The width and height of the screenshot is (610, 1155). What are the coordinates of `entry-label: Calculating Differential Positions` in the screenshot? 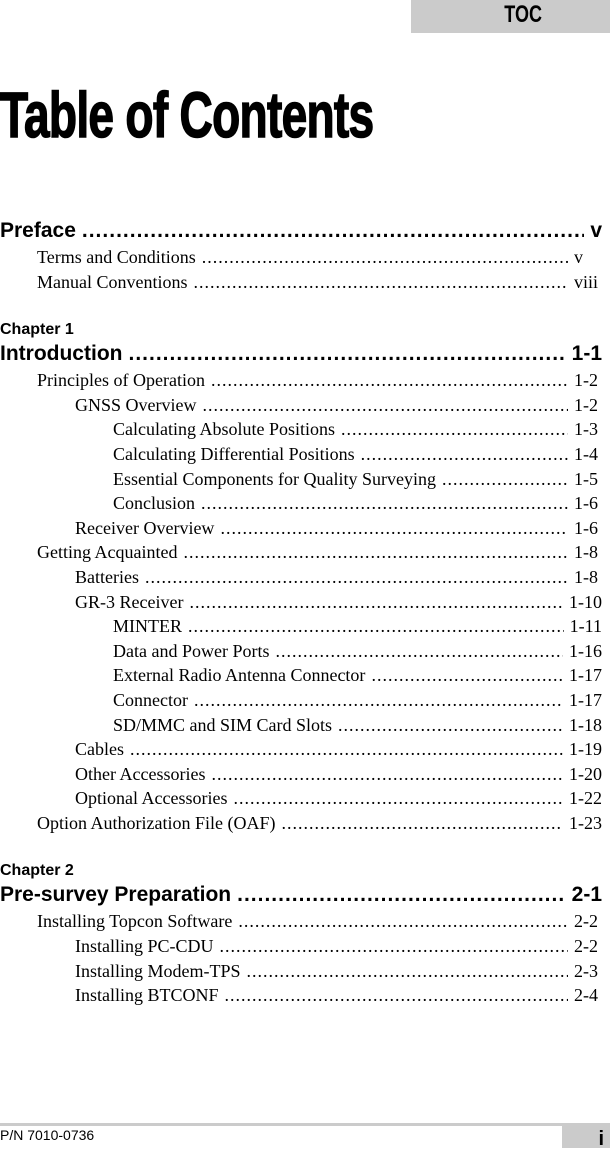 It's located at (234, 453).